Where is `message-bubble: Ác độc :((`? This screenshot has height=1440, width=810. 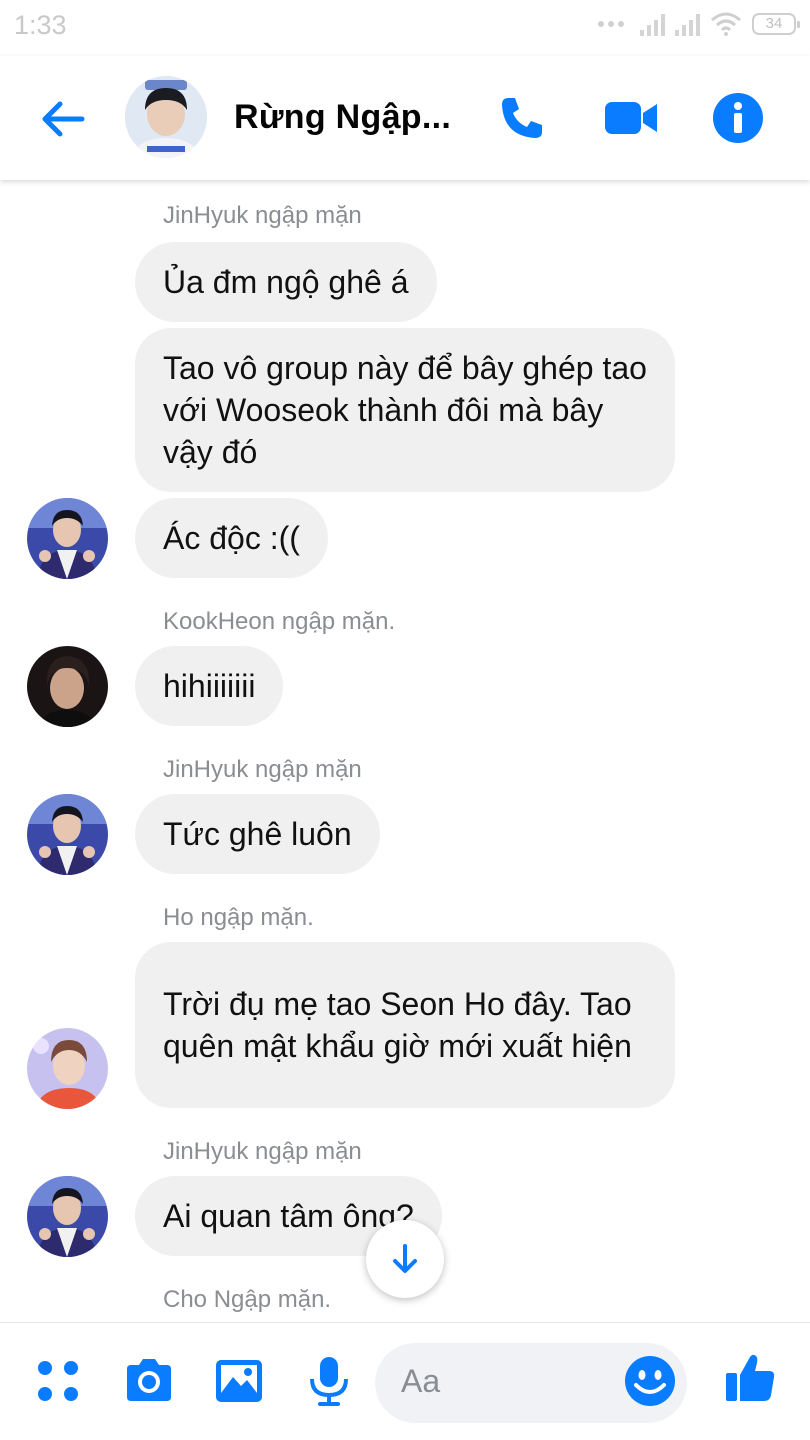 message-bubble: Ác độc :(( is located at coordinates (231, 538).